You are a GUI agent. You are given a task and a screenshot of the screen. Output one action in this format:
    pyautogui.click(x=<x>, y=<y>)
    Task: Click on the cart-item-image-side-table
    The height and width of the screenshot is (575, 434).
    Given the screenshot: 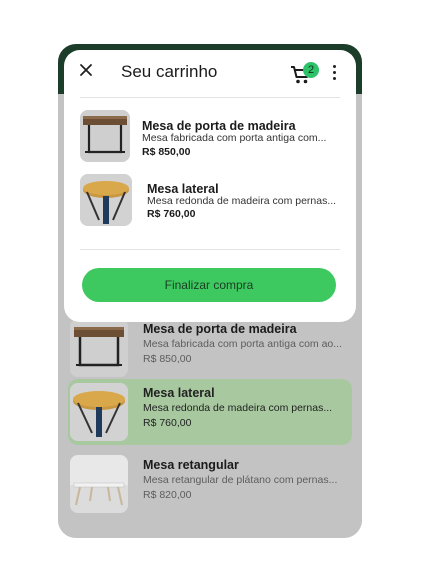 What is the action you would take?
    pyautogui.click(x=106, y=200)
    